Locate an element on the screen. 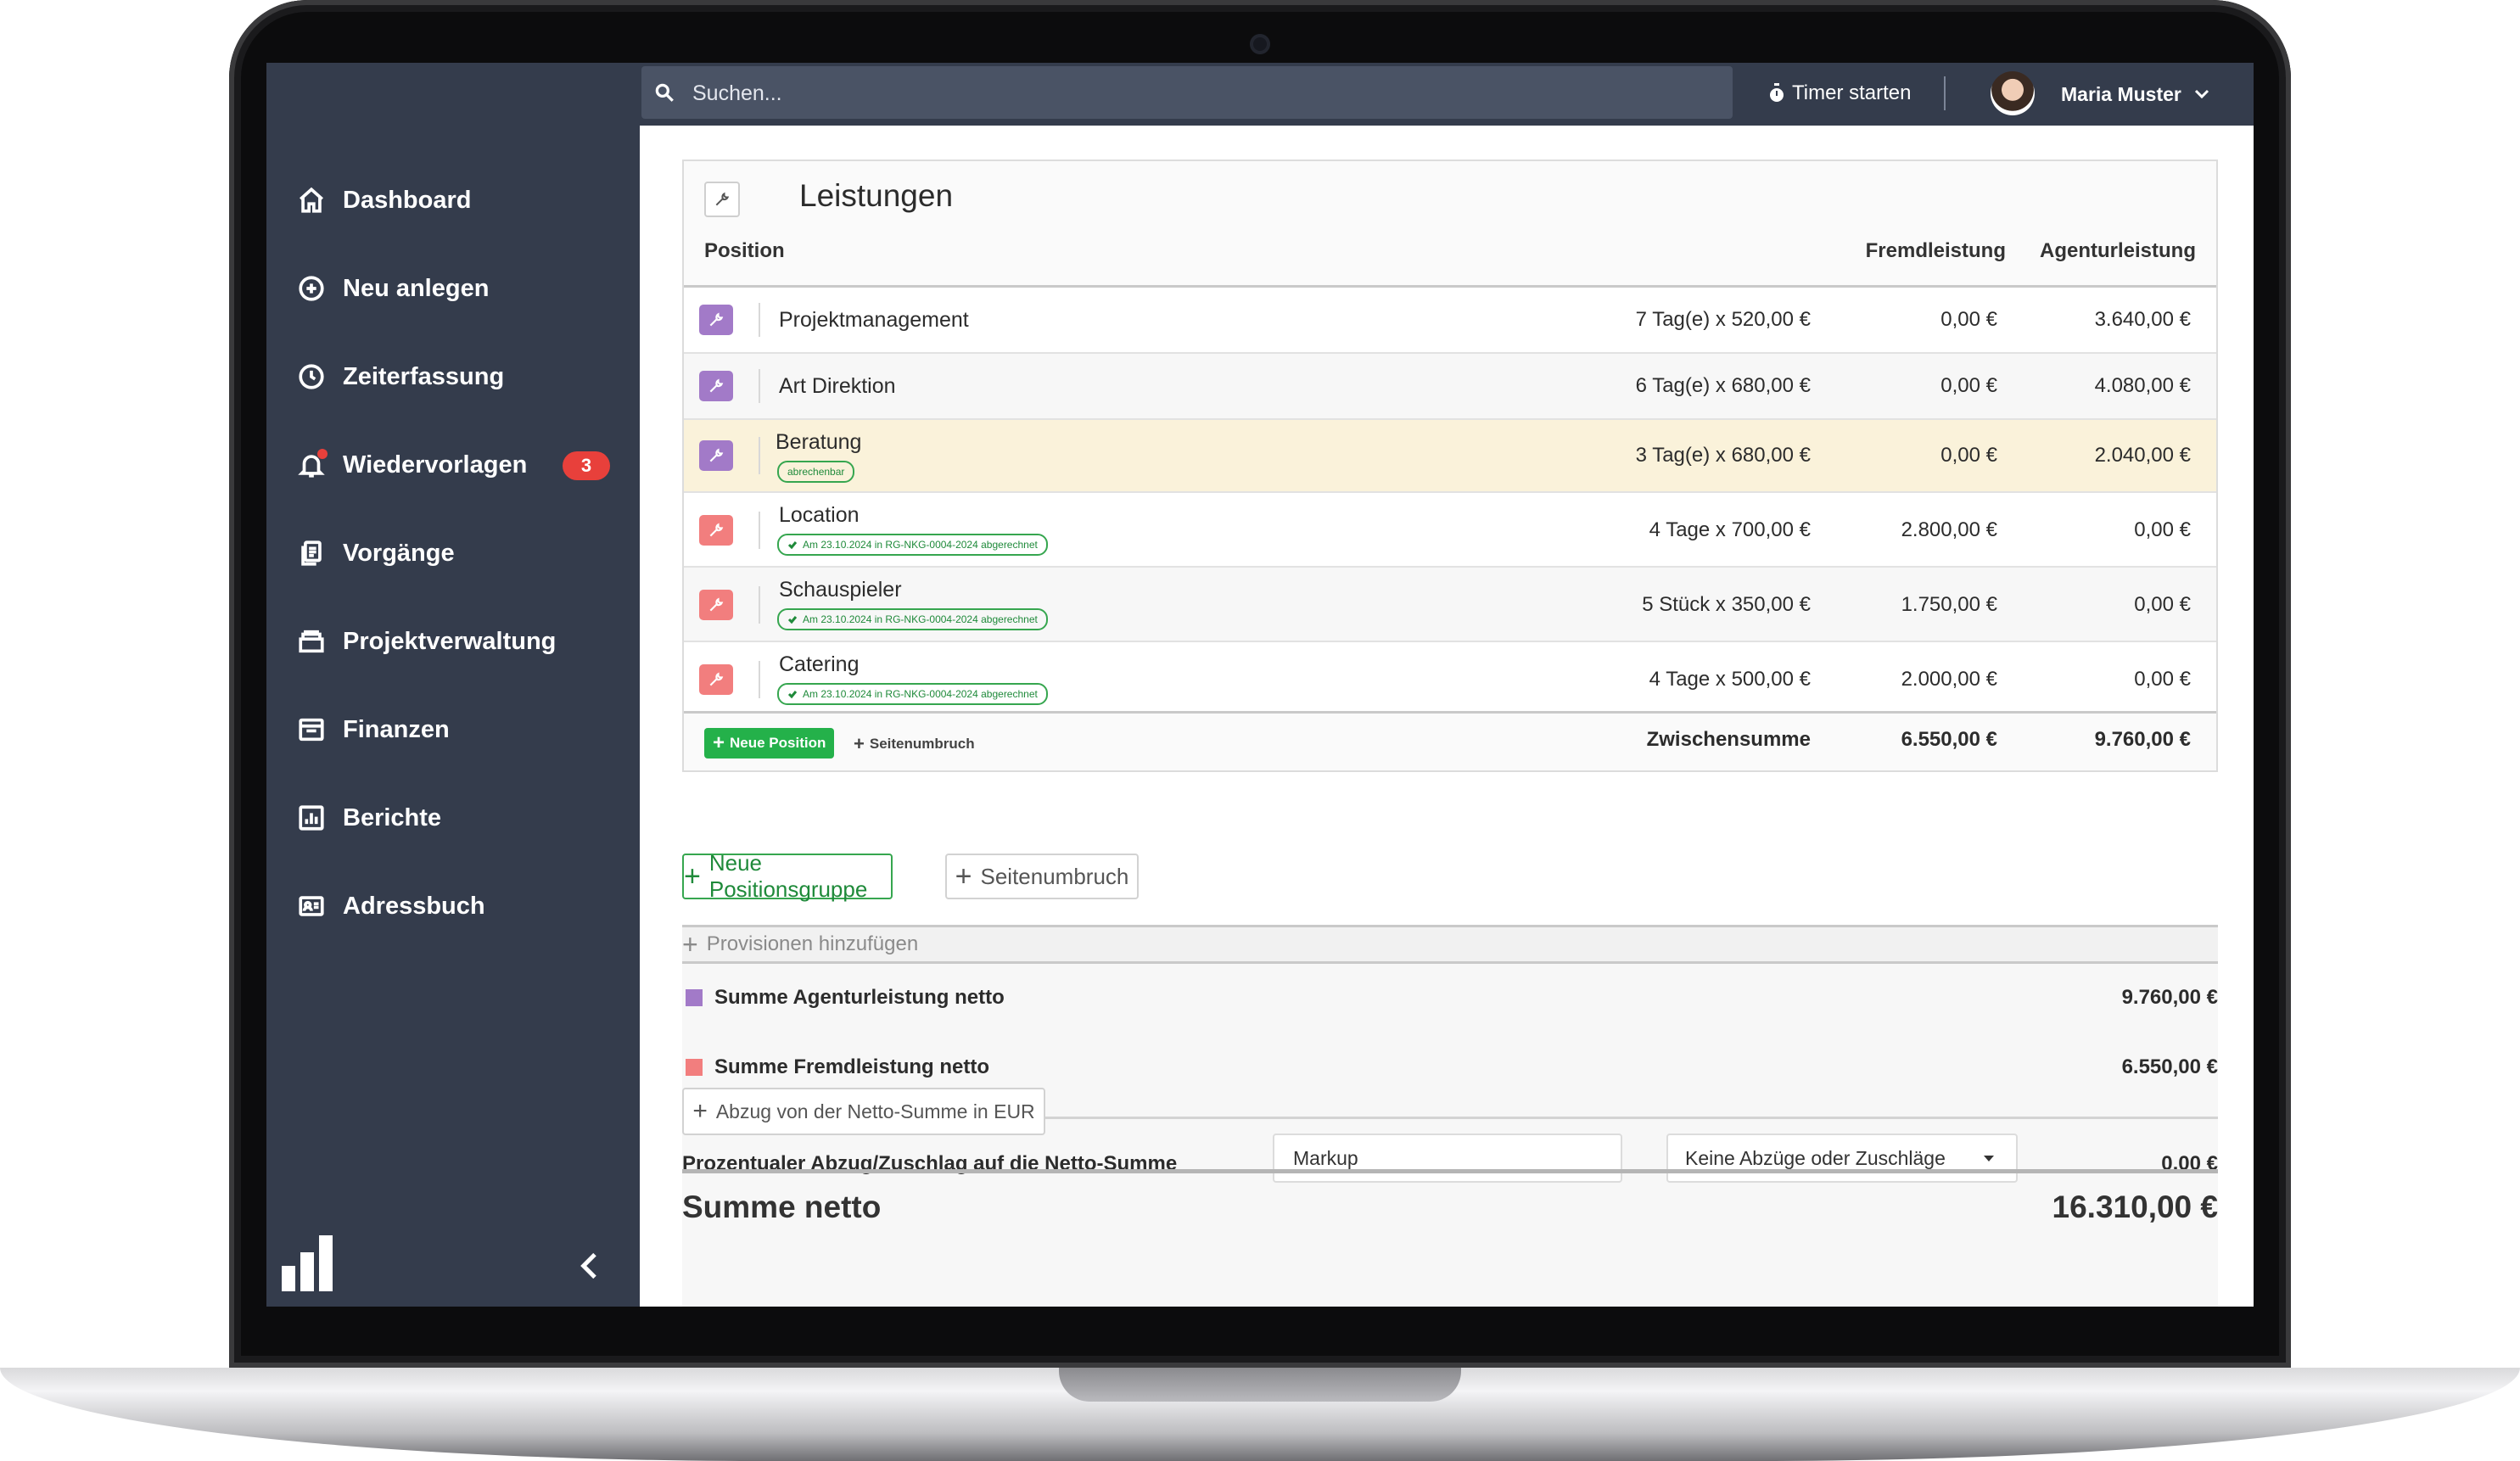  position-fremdleistung: 2.000,00 € is located at coordinates (1949, 679).